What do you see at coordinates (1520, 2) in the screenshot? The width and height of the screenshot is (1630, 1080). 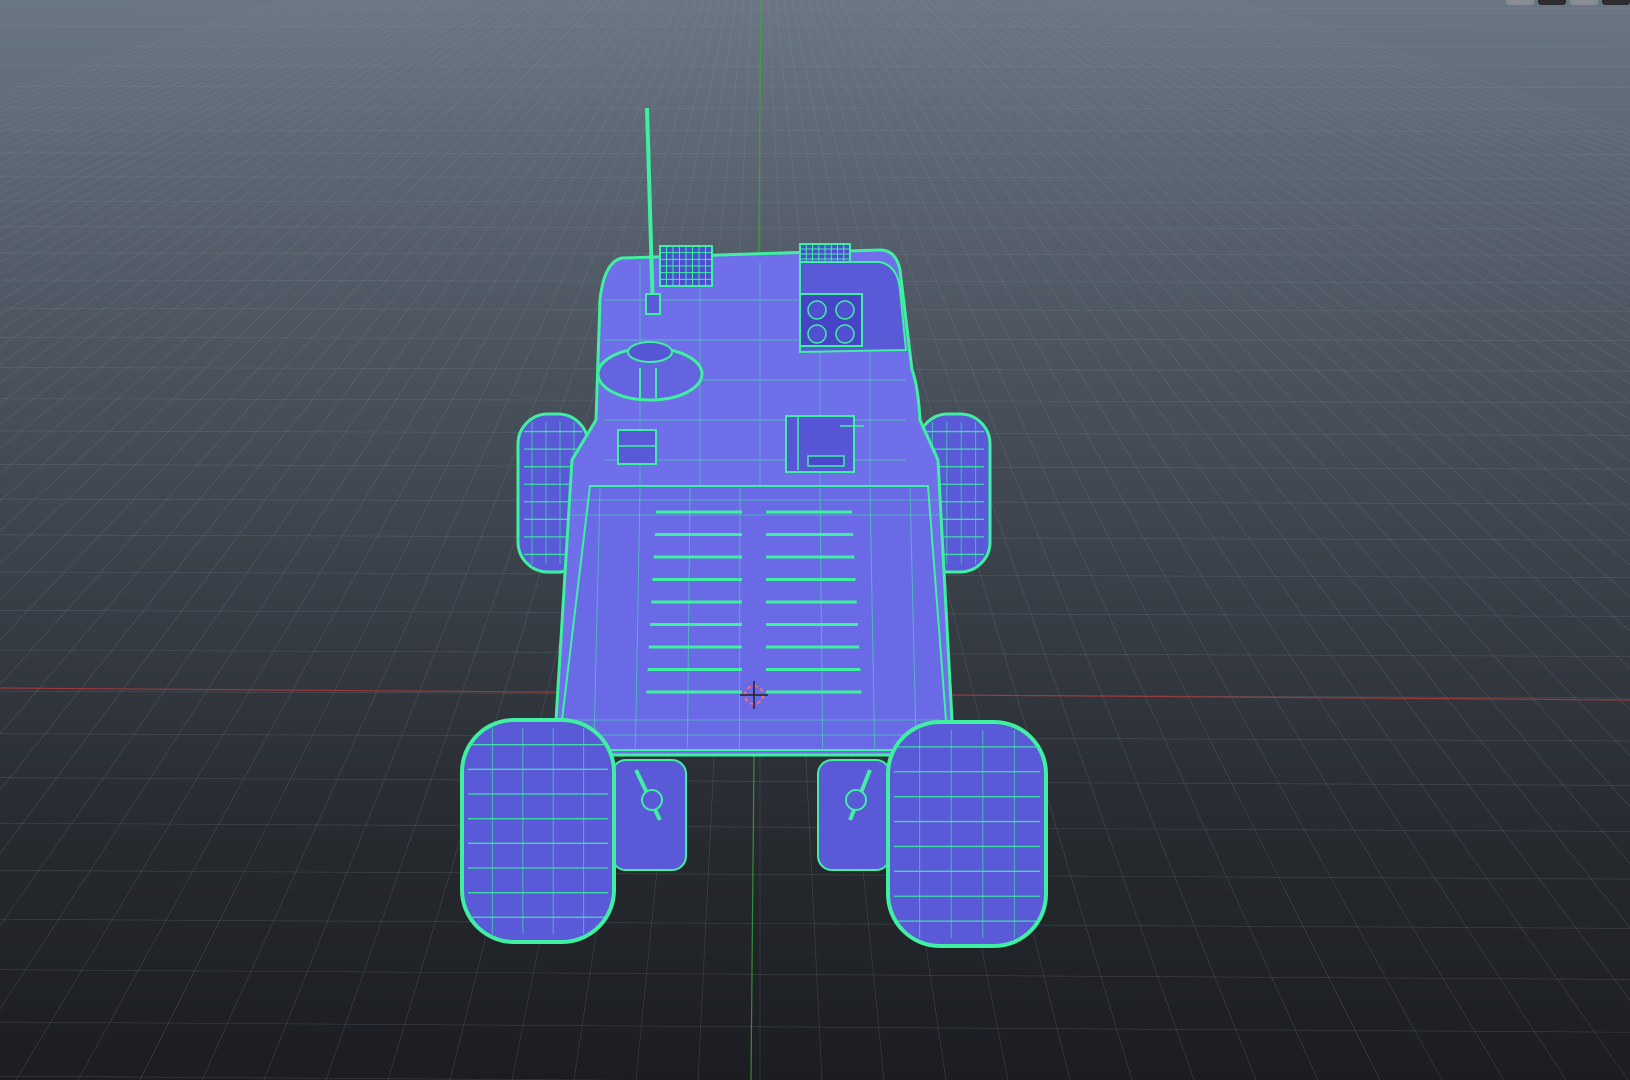 I see `view-toggle` at bounding box center [1520, 2].